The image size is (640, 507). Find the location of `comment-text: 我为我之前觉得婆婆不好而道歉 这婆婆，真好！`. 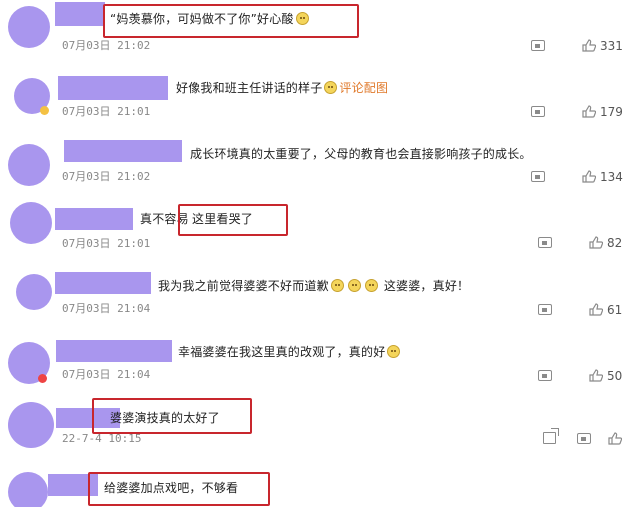

comment-text: 我为我之前觉得婆婆不好而道歉 这婆婆，真好！ is located at coordinates (314, 286).